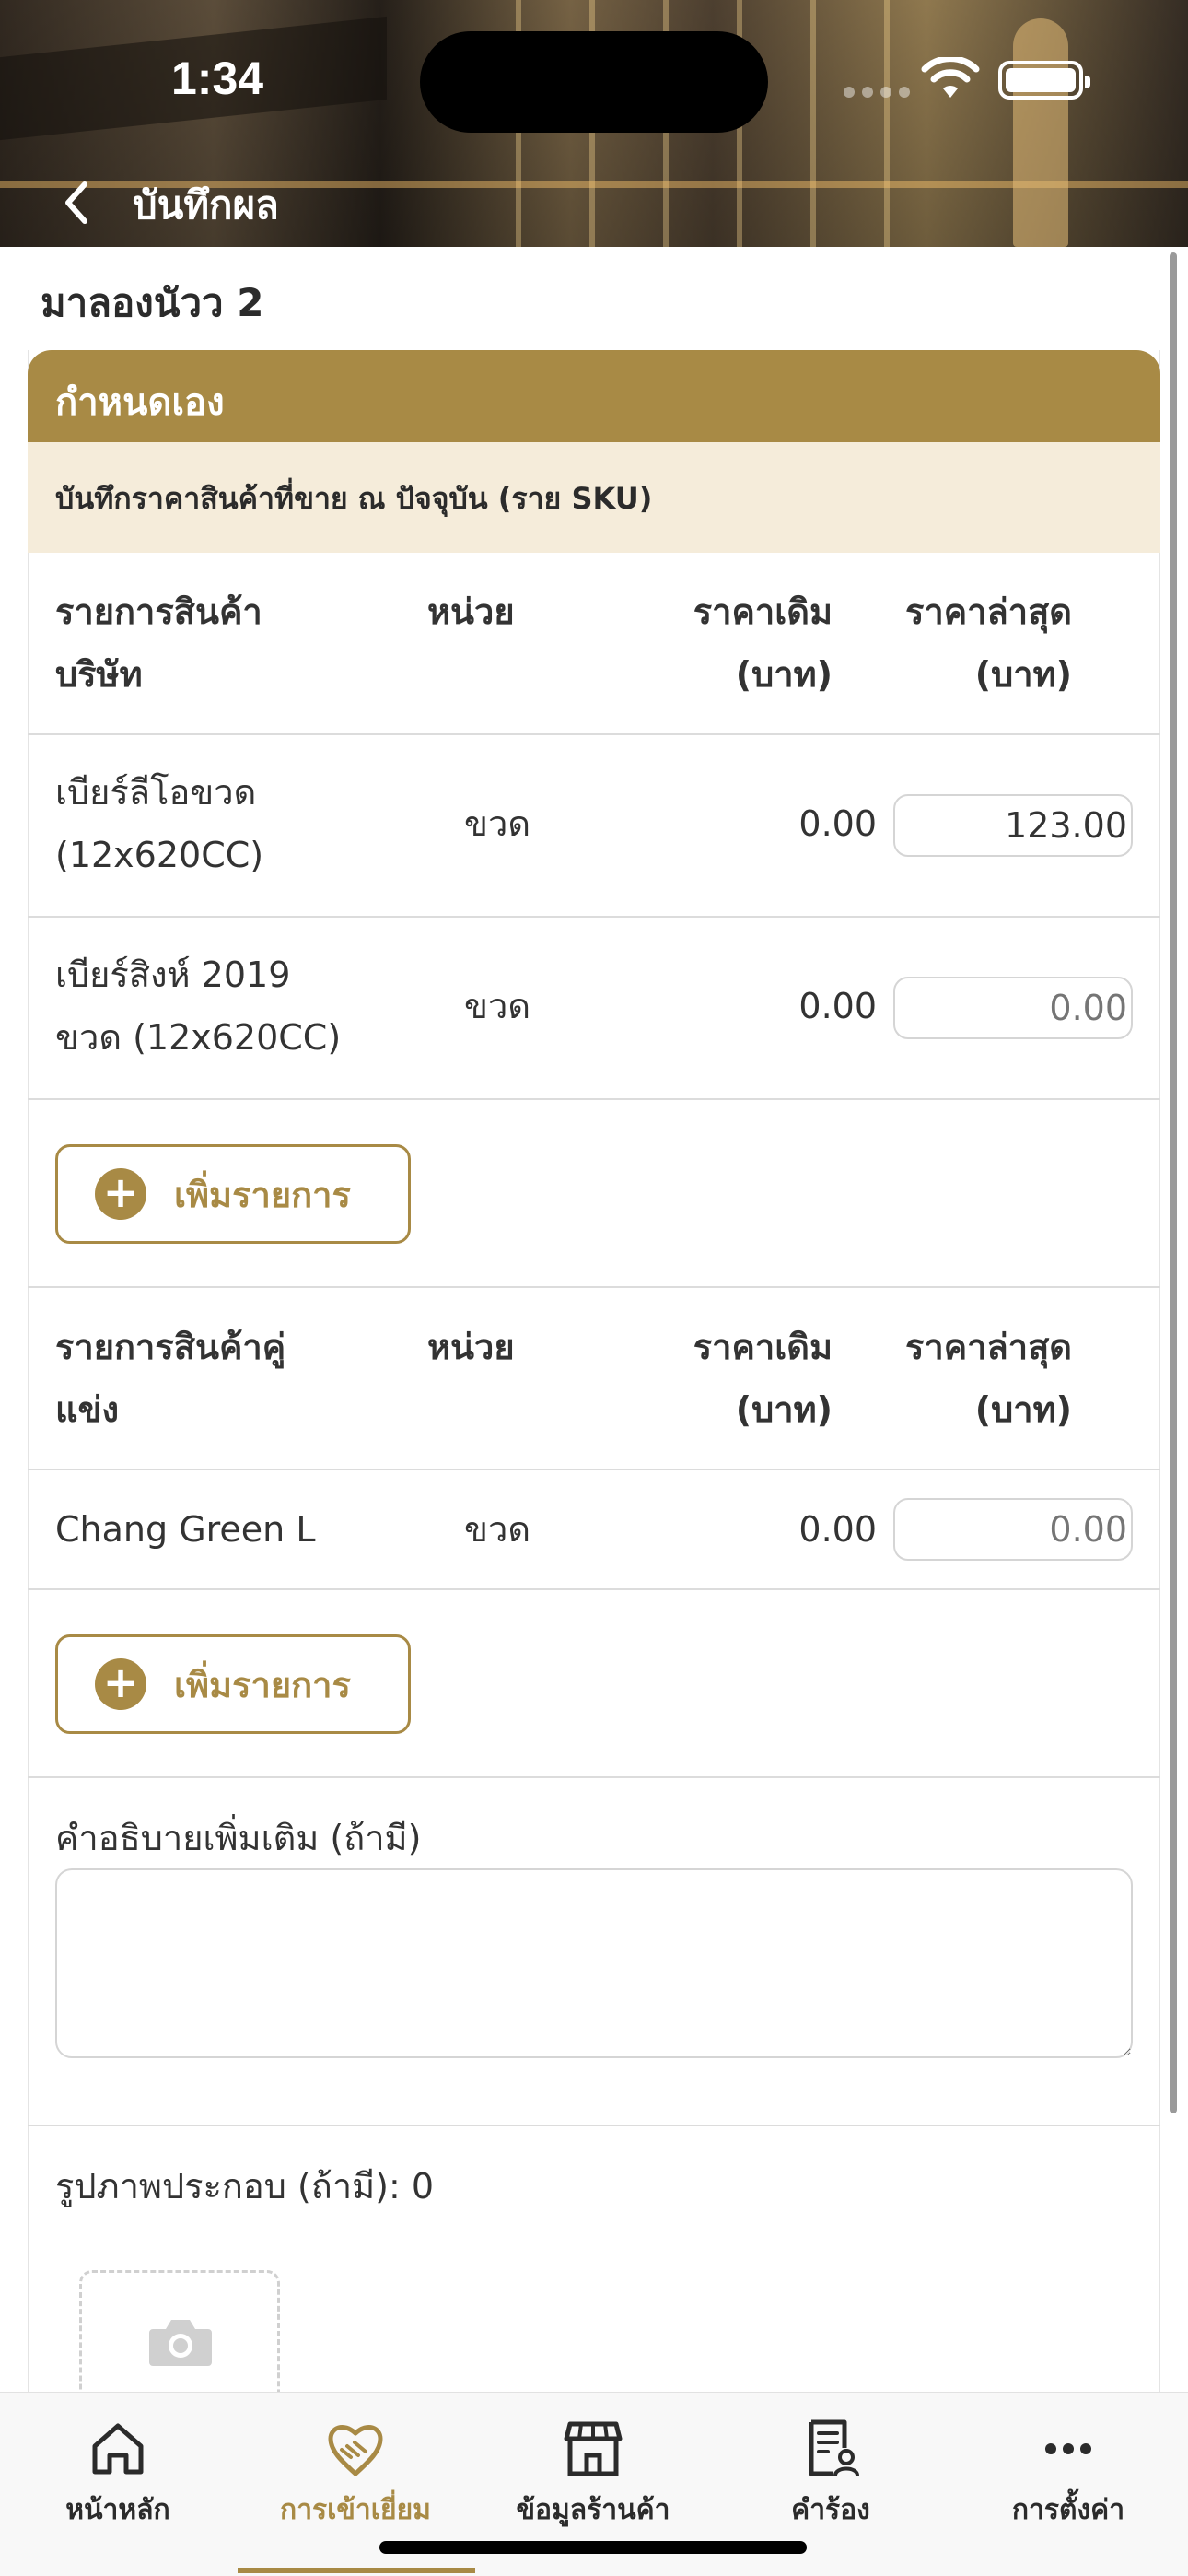 This screenshot has height=2576, width=1188. What do you see at coordinates (594, 82) in the screenshot?
I see `dynamic-island` at bounding box center [594, 82].